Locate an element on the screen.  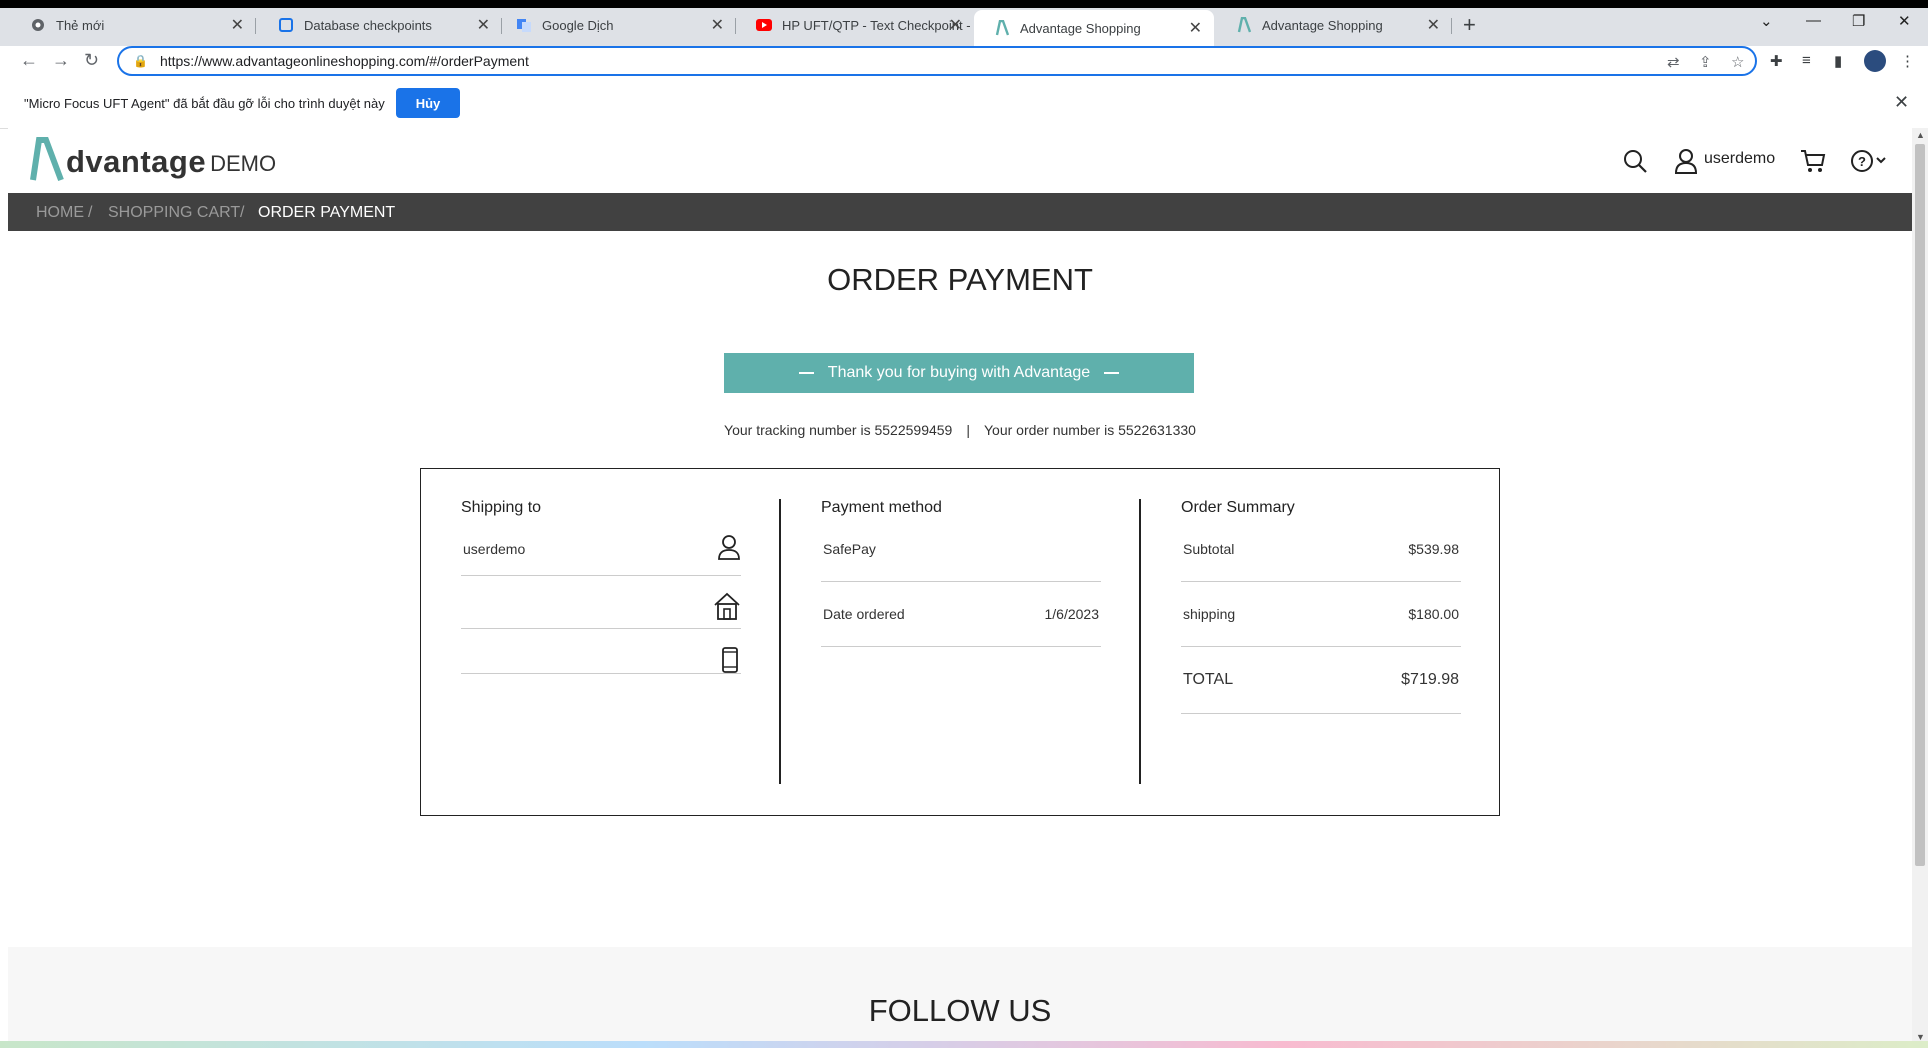
footer: FOLLOW US is located at coordinates (960, 997).